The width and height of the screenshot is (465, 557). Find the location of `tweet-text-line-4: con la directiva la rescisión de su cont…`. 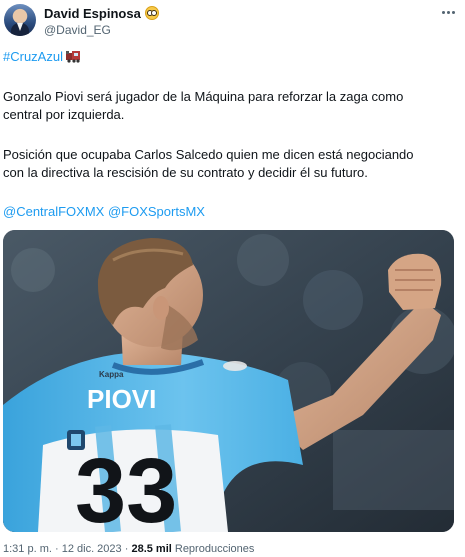

tweet-text-line-4: con la directiva la rescisión de su cont… is located at coordinates (185, 172).